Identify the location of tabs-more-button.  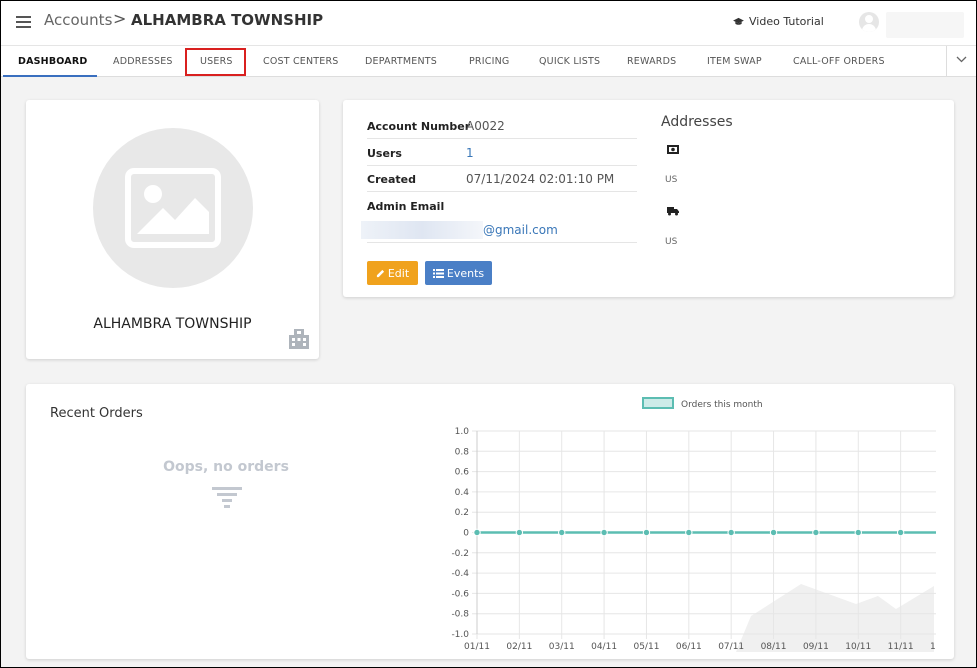
(961, 61).